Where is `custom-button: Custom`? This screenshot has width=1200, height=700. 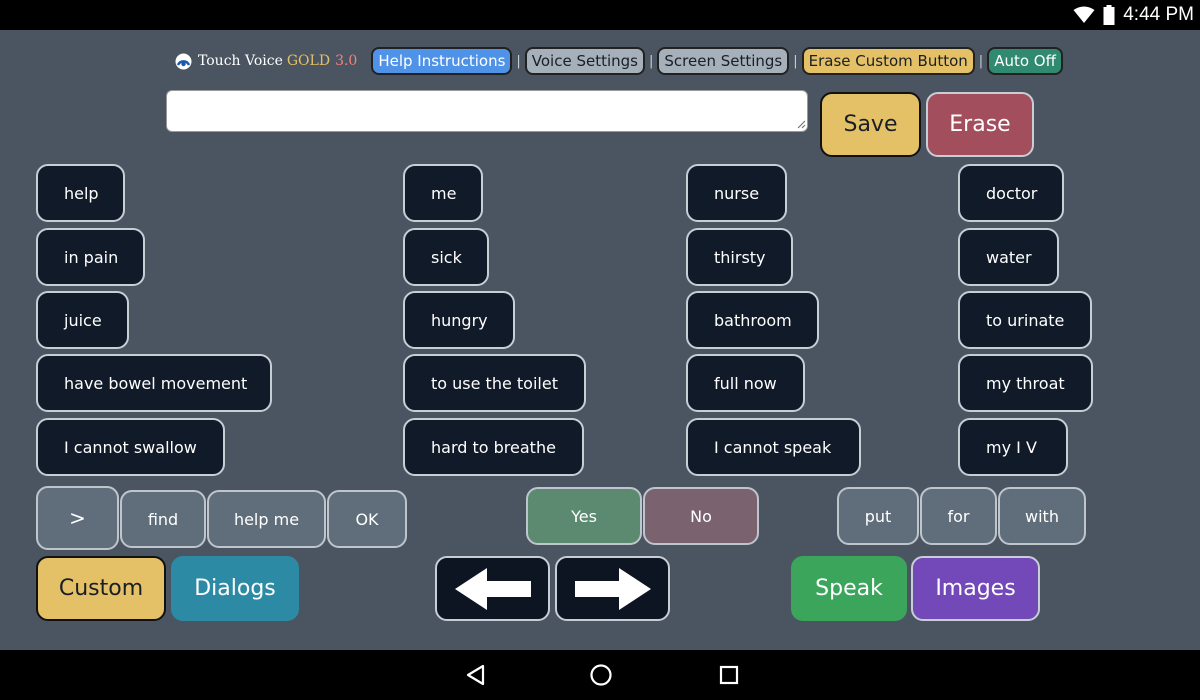
custom-button: Custom is located at coordinates (101, 588).